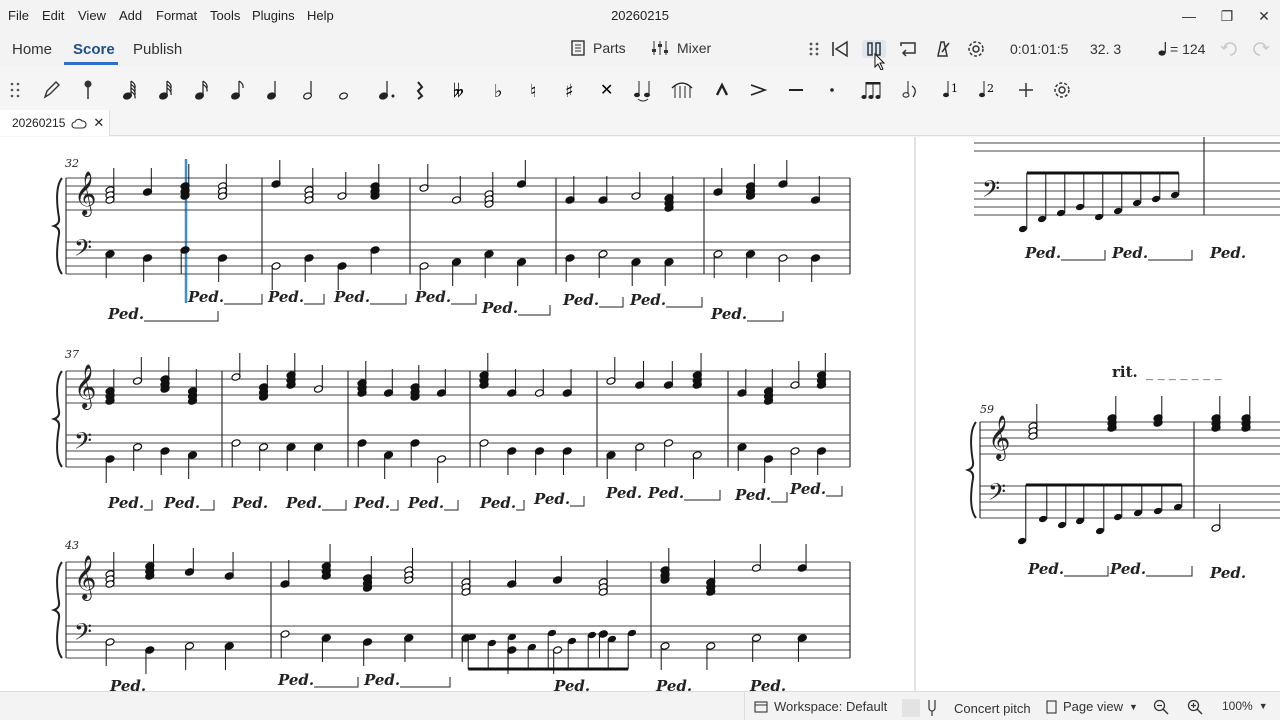 This screenshot has width=1280, height=720. I want to click on zoom-out-icon, so click(1161, 707).